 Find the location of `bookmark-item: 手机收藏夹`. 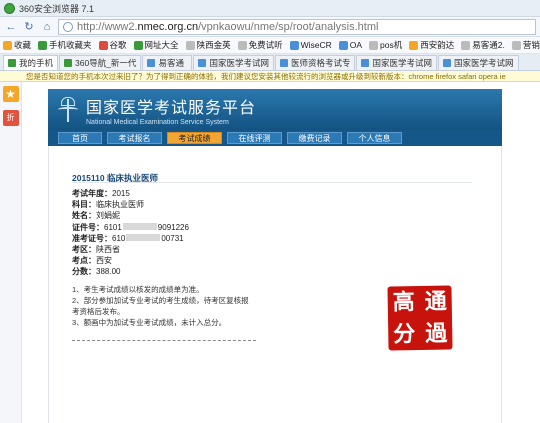

bookmark-item: 手机收藏夹 is located at coordinates (65, 45).